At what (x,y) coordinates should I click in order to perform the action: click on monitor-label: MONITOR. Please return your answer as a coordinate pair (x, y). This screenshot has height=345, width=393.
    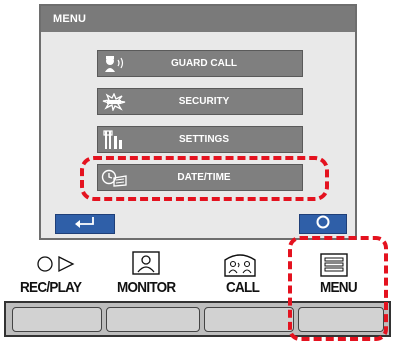
    Looking at the image, I should click on (146, 287).